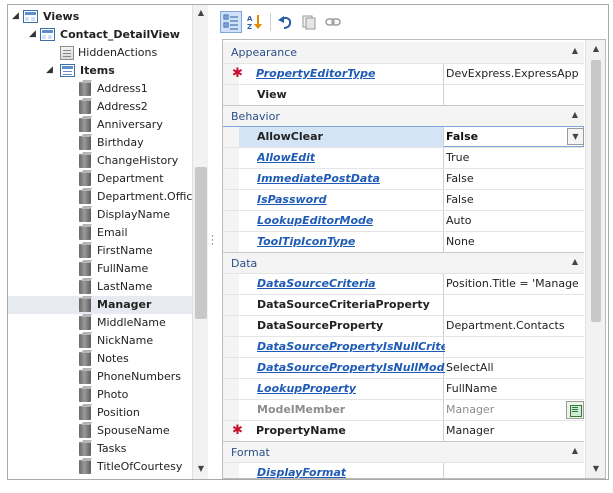  Describe the element at coordinates (341, 200) in the screenshot. I see `property-name-cell: IsPassword` at that location.